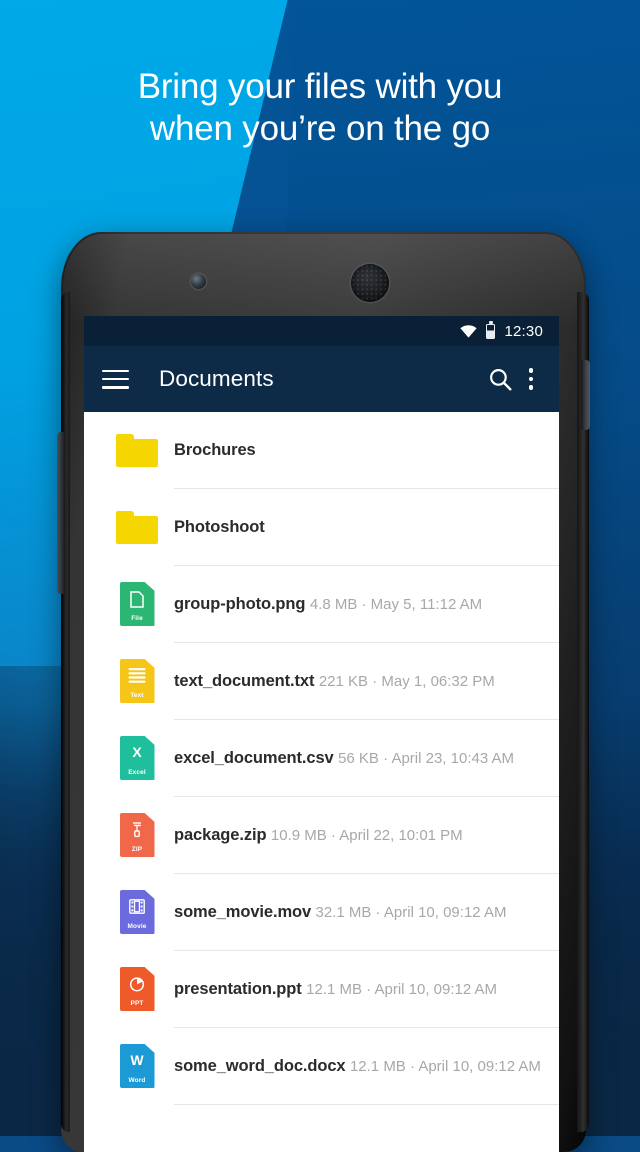 This screenshot has width=640, height=1152. I want to click on ppt-file-icon: PPT, so click(137, 989).